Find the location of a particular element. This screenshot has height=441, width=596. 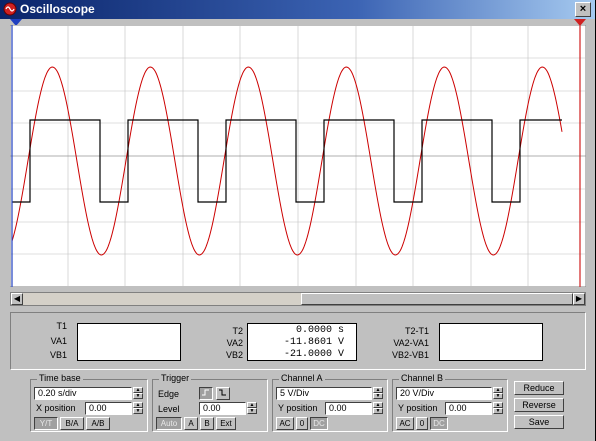

t2-readout-box: 0.0000 s -11.8601 V -21.0000 V is located at coordinates (302, 342).